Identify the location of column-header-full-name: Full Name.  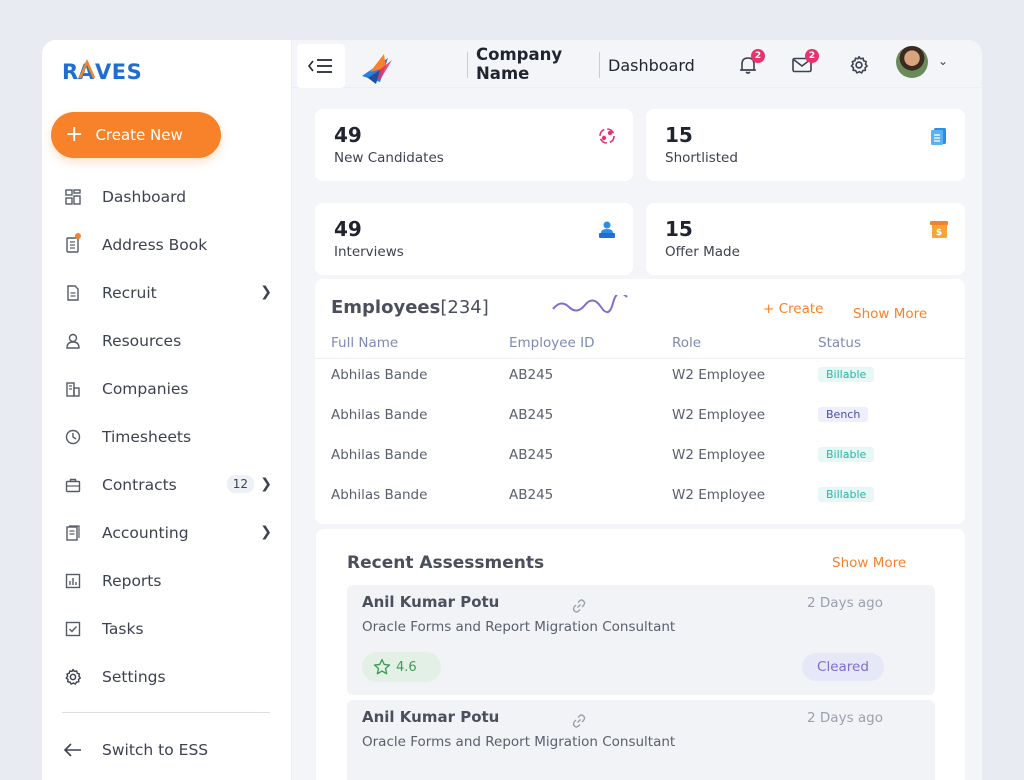
(364, 343).